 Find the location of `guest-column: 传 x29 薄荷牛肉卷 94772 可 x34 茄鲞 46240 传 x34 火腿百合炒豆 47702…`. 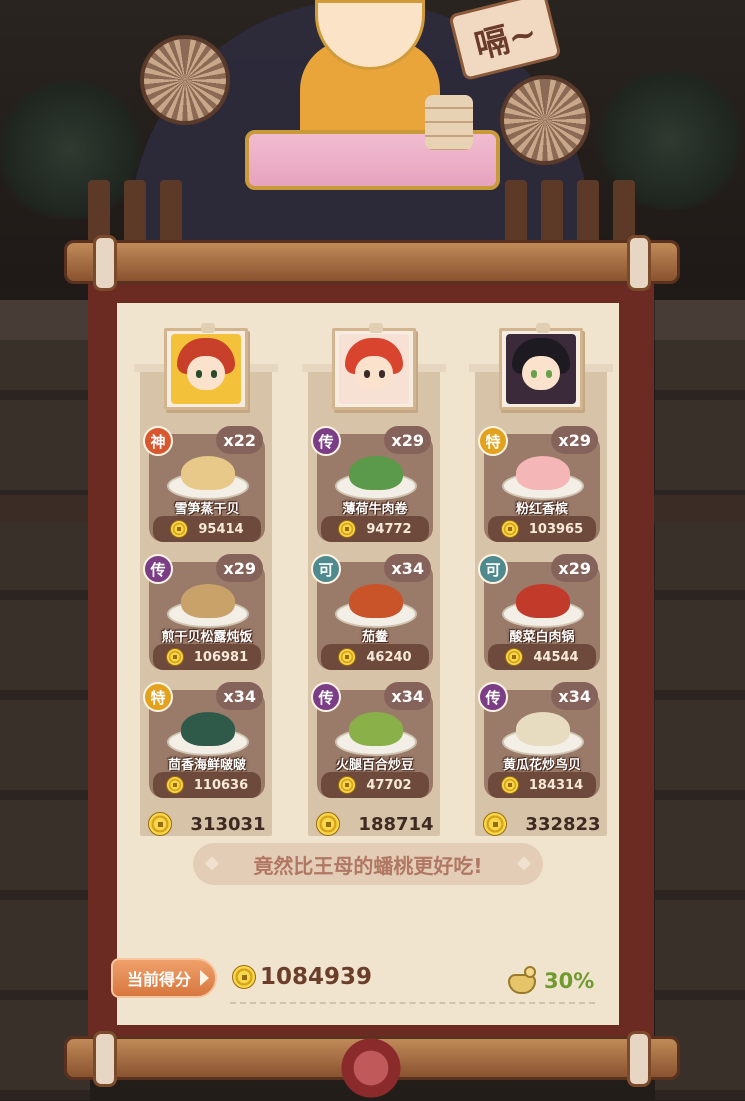

guest-column: 传 x29 薄荷牛肉卷 94772 可 x34 茄鲞 46240 传 x34 火腿百合炒豆 47702… is located at coordinates (374, 580).